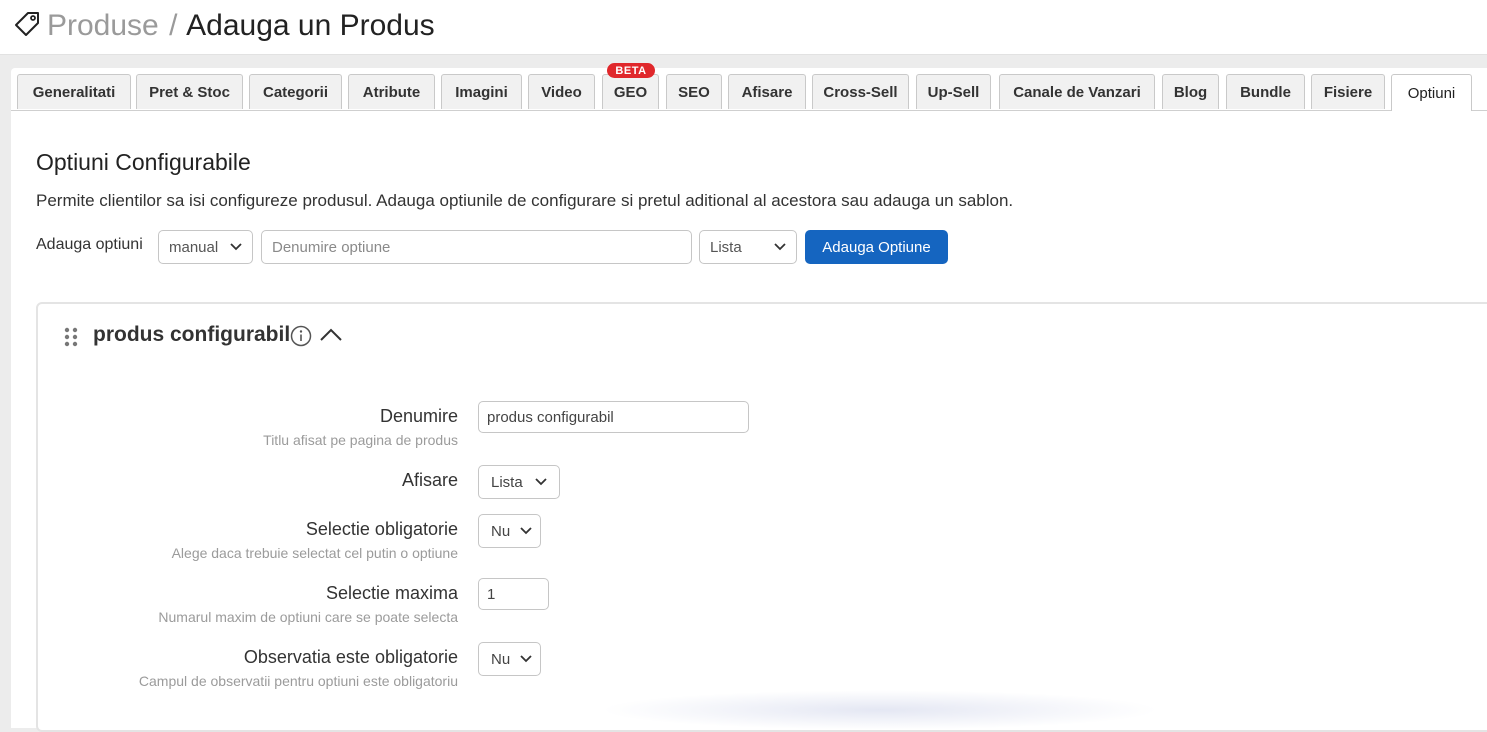 The width and height of the screenshot is (1487, 732). What do you see at coordinates (694, 91) in the screenshot?
I see `tab-seo: SEO` at bounding box center [694, 91].